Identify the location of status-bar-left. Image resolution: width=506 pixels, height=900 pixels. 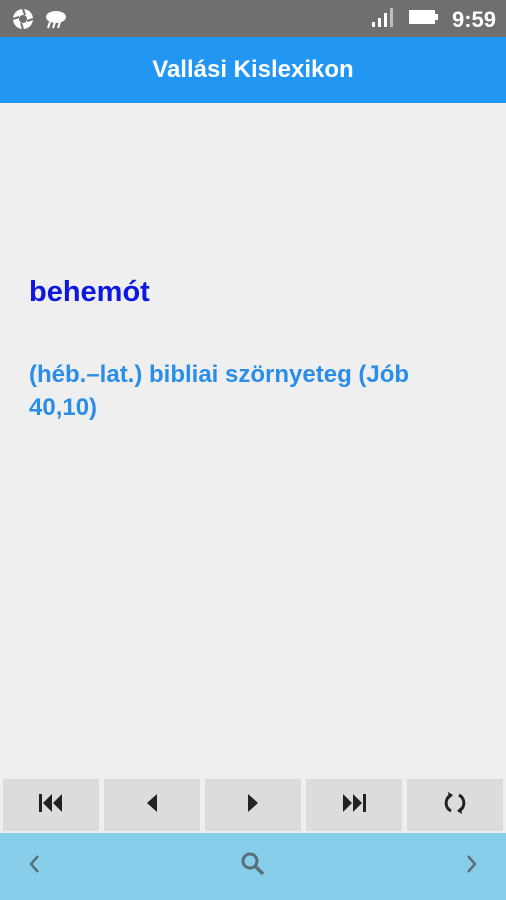
(40, 21).